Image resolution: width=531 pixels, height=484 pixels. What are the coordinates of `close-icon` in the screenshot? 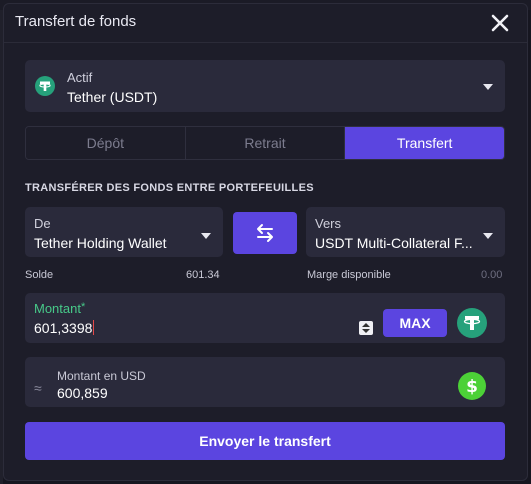 It's located at (500, 23).